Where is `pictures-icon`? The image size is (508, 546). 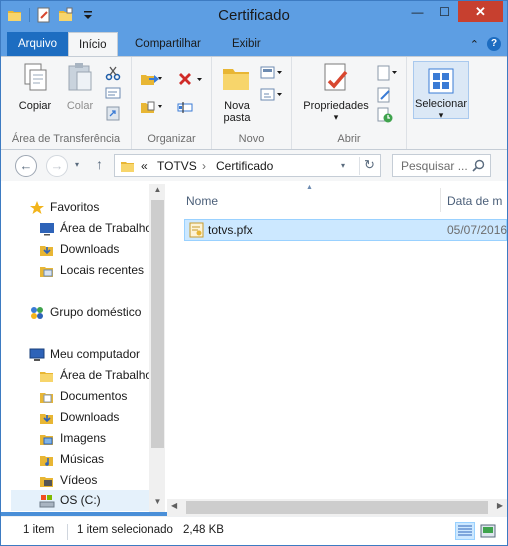
pictures-icon is located at coordinates (46, 440).